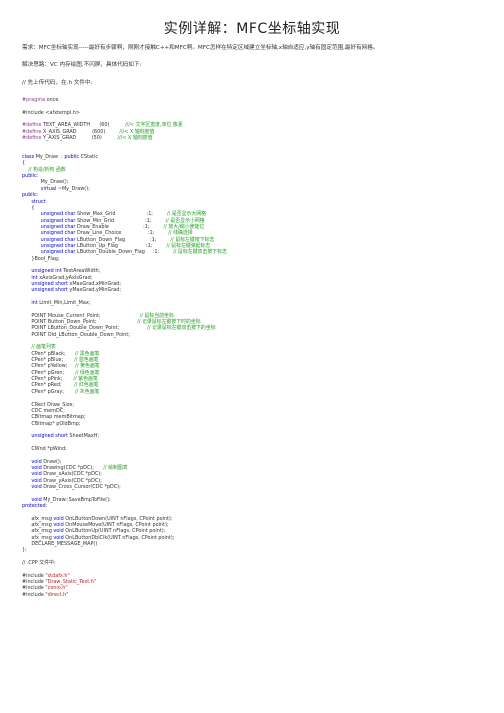 The width and height of the screenshot is (504, 713). What do you see at coordinates (39, 563) in the screenshot?
I see `code-token: // .CPP 文件中:` at bounding box center [39, 563].